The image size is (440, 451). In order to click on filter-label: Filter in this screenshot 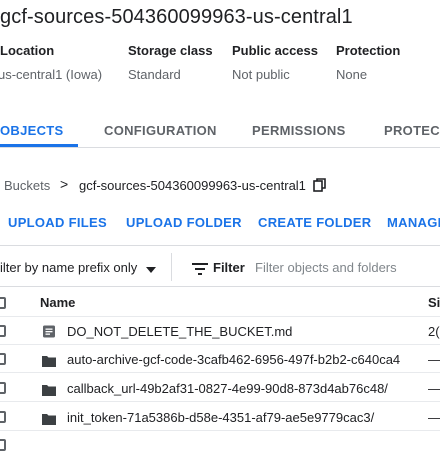, I will do `click(229, 267)`.